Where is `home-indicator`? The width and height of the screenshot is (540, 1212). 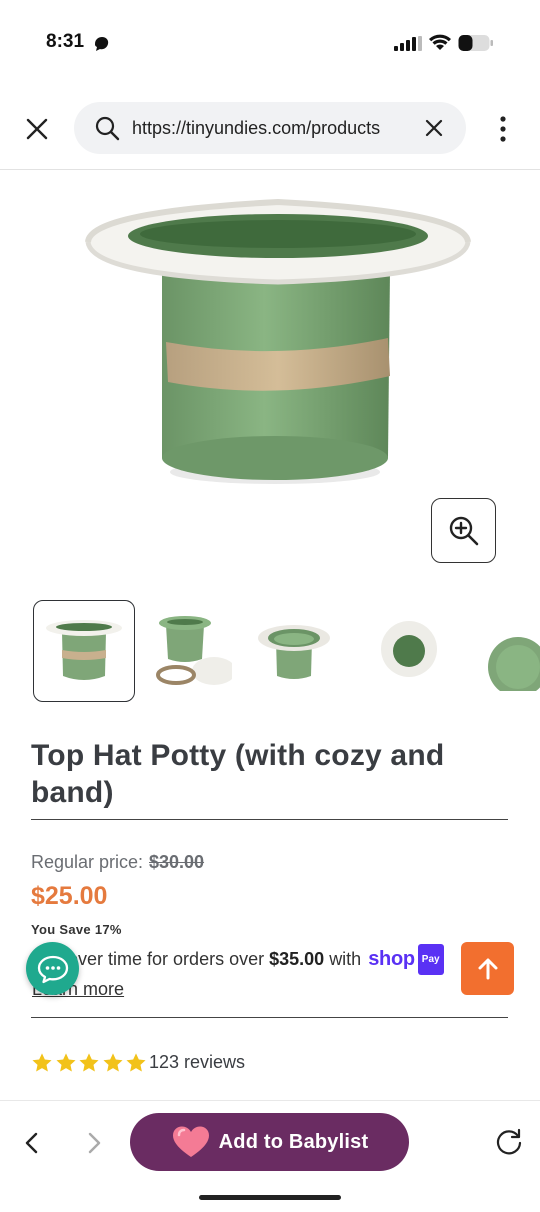 home-indicator is located at coordinates (270, 1197).